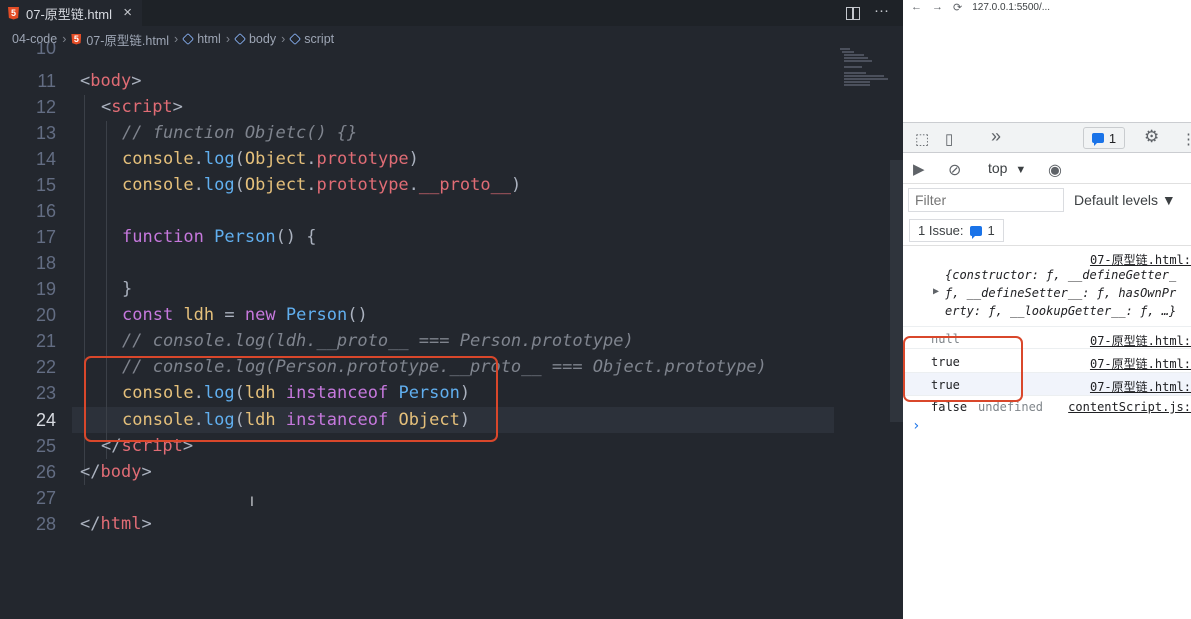 This screenshot has width=1191, height=619. What do you see at coordinates (13, 13) in the screenshot?
I see `html5-icon: 5` at bounding box center [13, 13].